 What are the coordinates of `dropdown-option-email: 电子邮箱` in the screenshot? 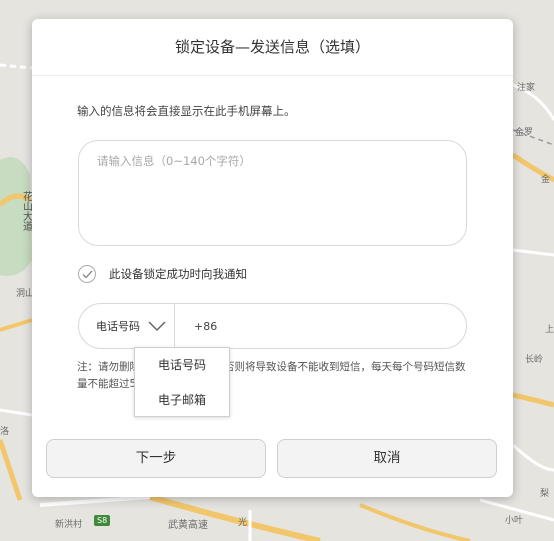 It's located at (182, 400).